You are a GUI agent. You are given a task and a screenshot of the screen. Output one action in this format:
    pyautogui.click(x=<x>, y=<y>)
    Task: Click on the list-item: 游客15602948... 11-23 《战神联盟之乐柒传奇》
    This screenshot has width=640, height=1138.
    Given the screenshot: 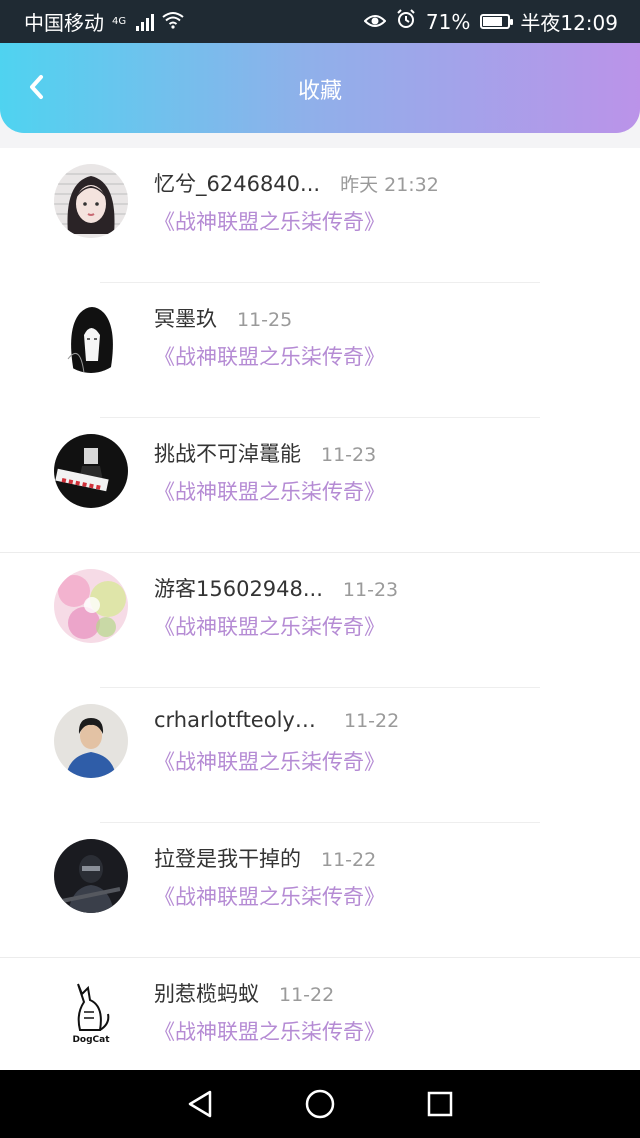 What is the action you would take?
    pyautogui.click(x=320, y=620)
    